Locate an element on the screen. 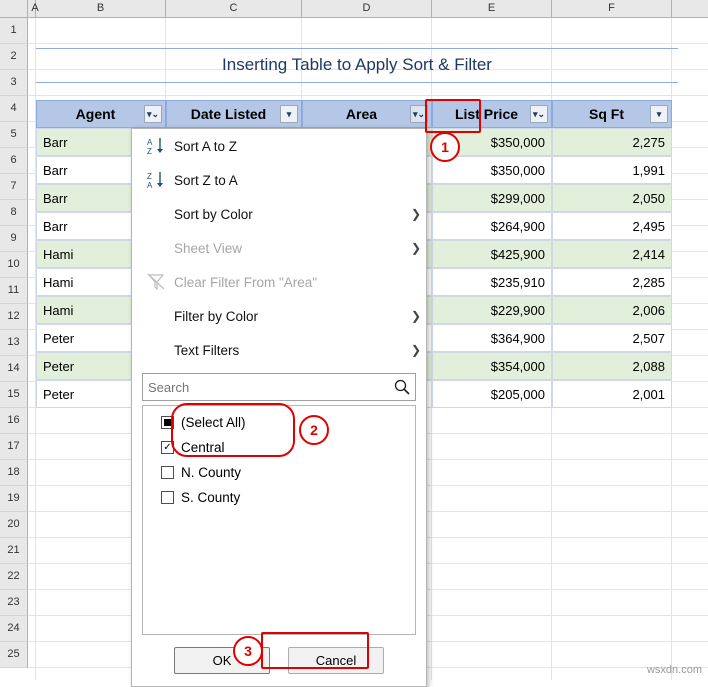  cell-sqft: 2,275 is located at coordinates (612, 142).